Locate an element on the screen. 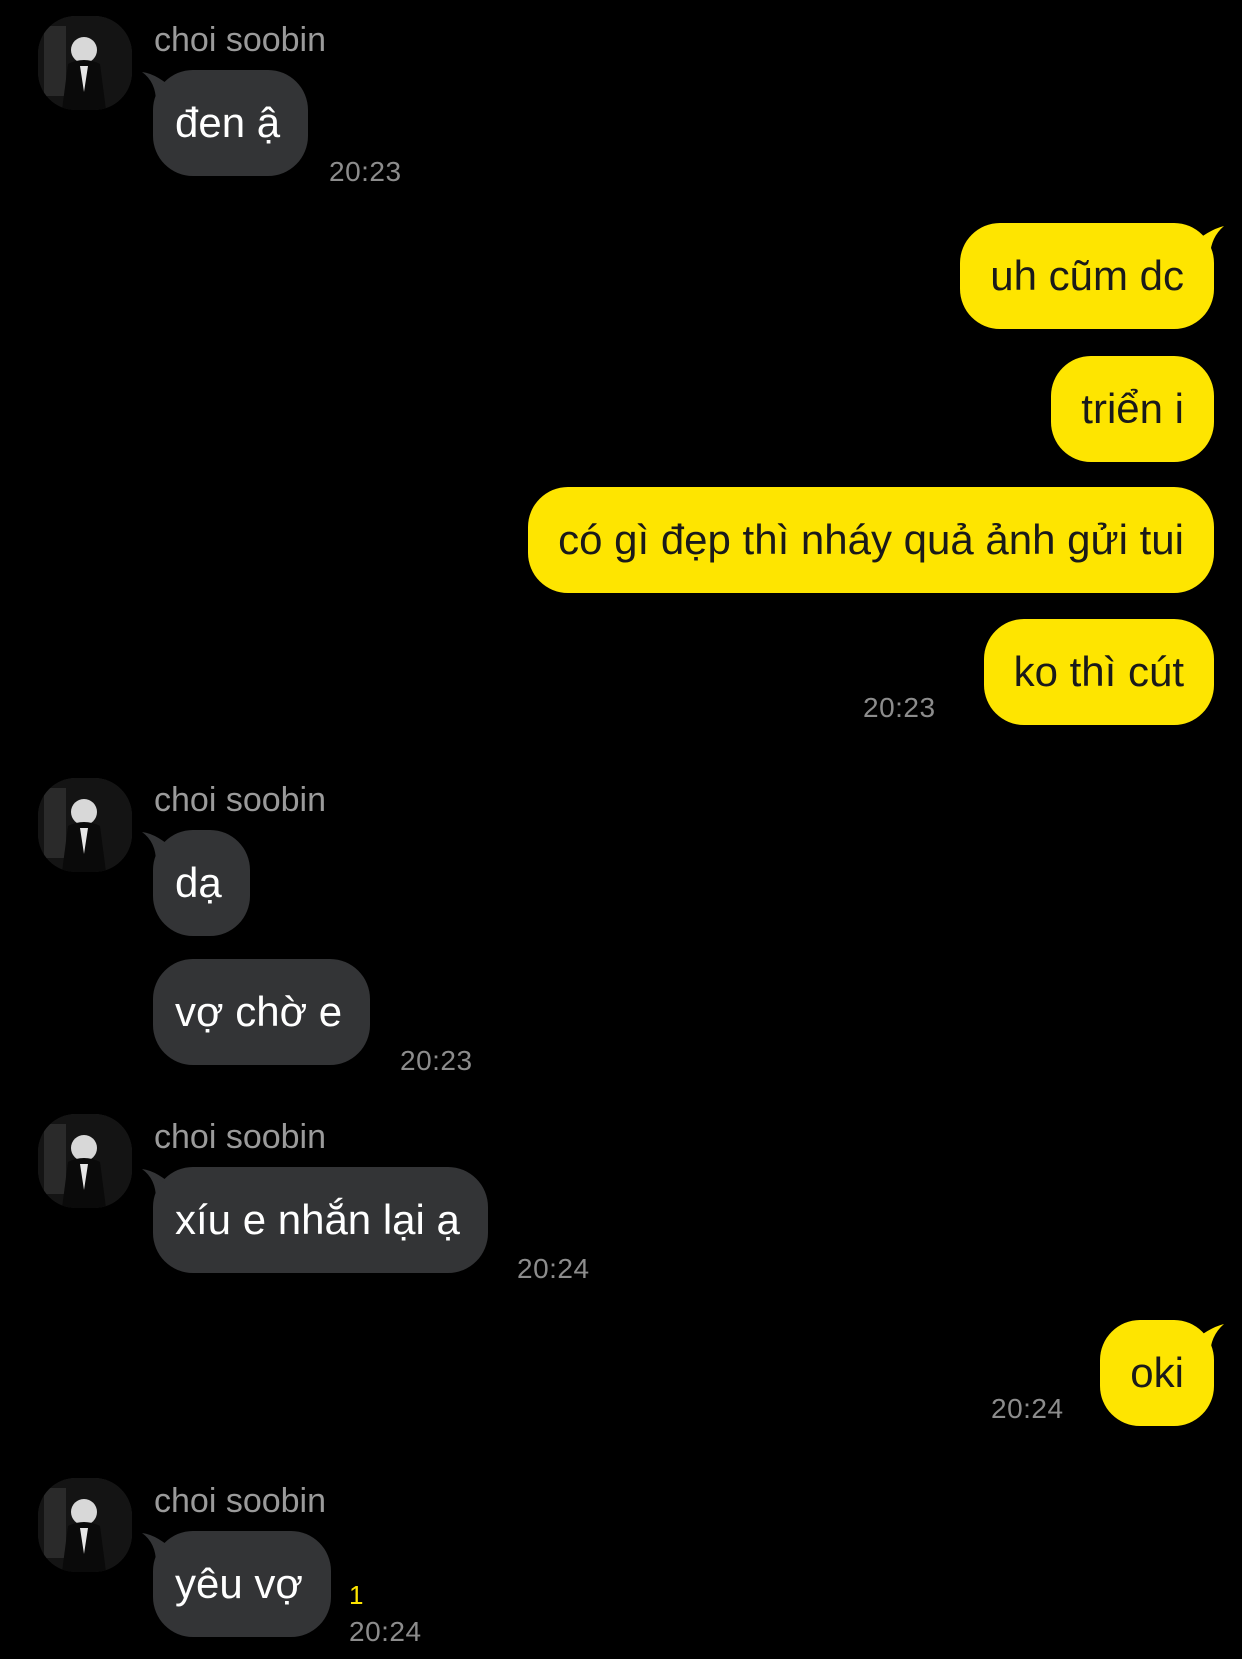 Image resolution: width=1242 pixels, height=1659 pixels. message-bubble: triển i is located at coordinates (1132, 409).